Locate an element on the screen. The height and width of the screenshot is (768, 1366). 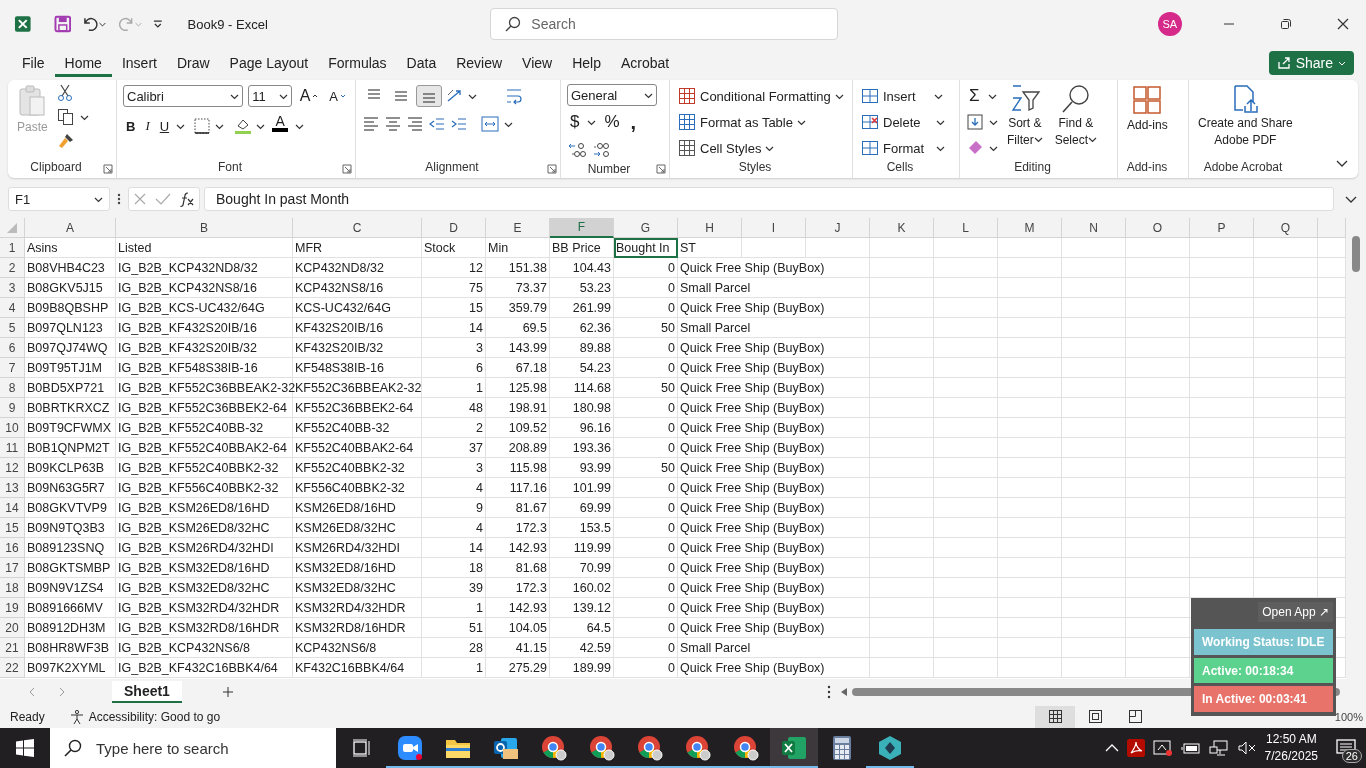
row-header: 20 is located at coordinates (12, 628).